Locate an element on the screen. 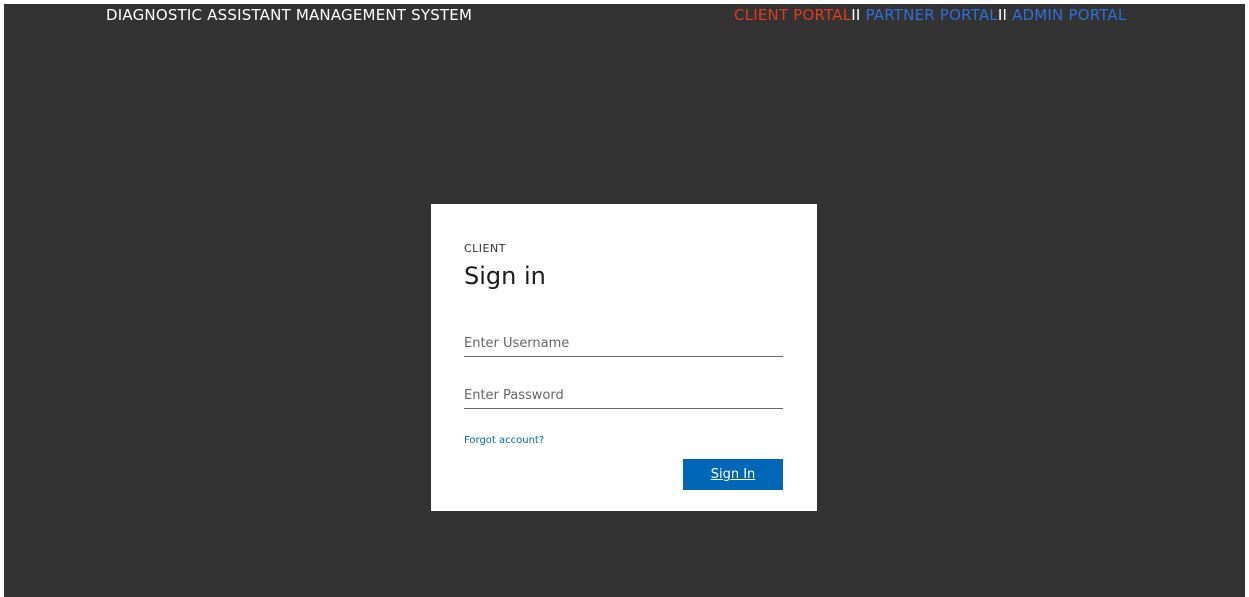 This screenshot has height=597, width=1249. partner-portal-link: PARTNER PORTAL is located at coordinates (932, 15).